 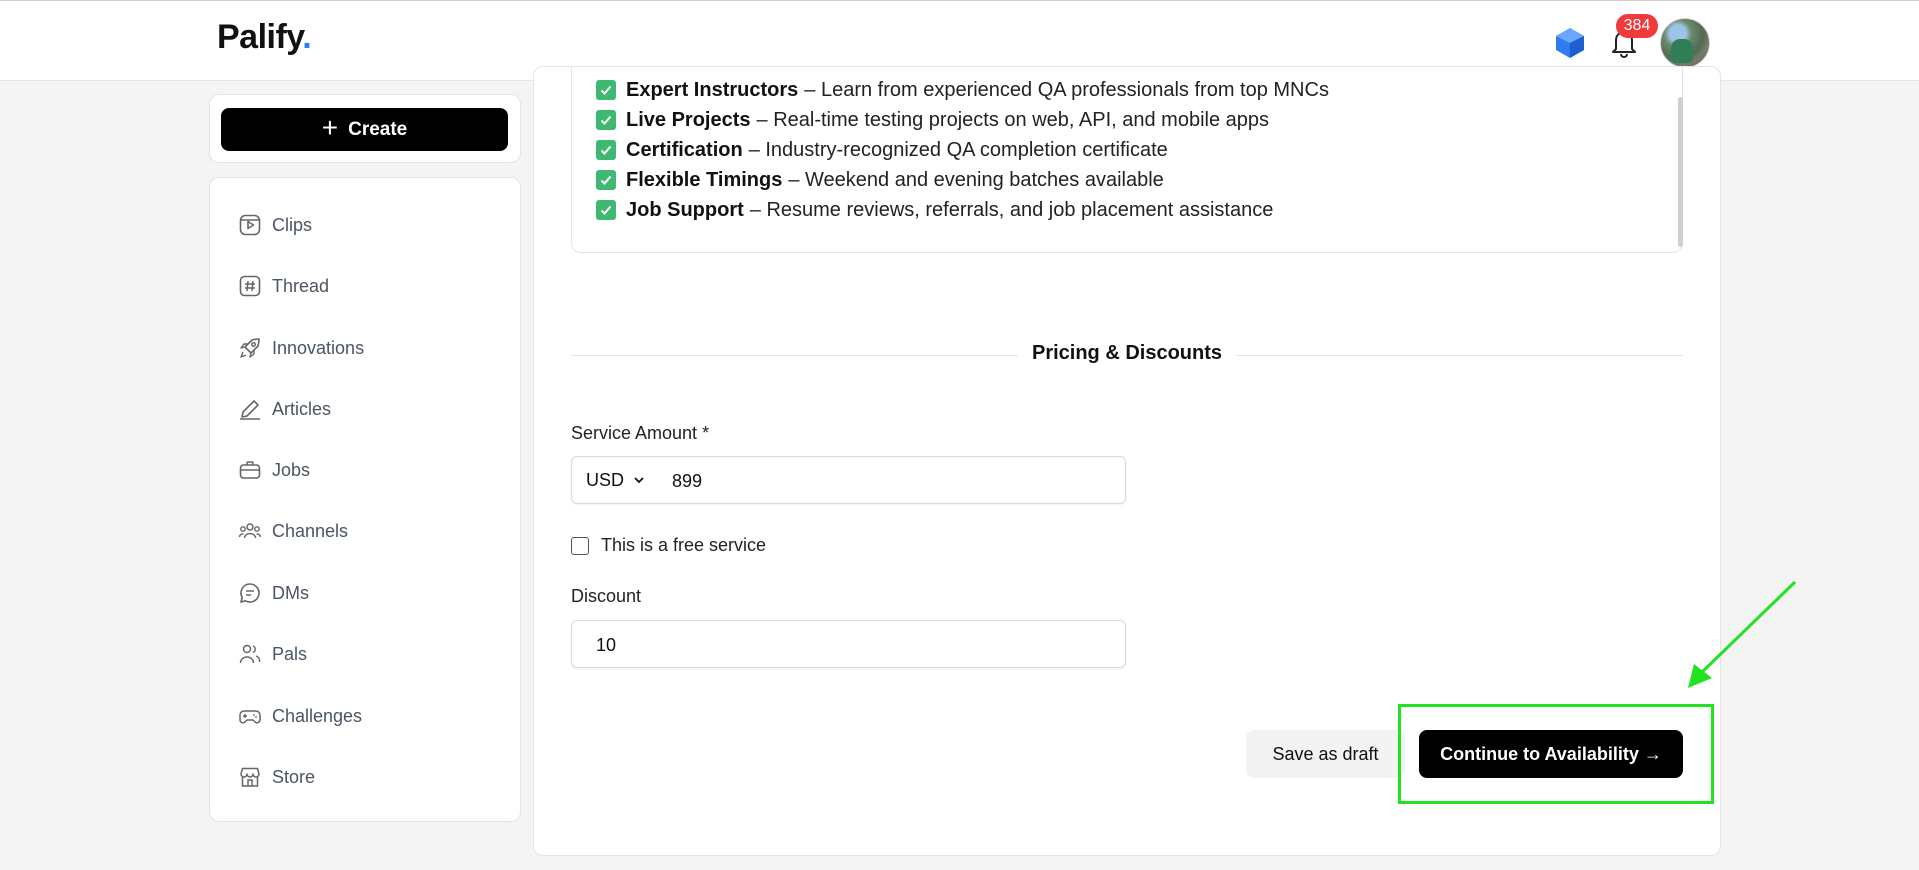 What do you see at coordinates (274, 470) in the screenshot?
I see `sidebar-item-jobs: Jobs` at bounding box center [274, 470].